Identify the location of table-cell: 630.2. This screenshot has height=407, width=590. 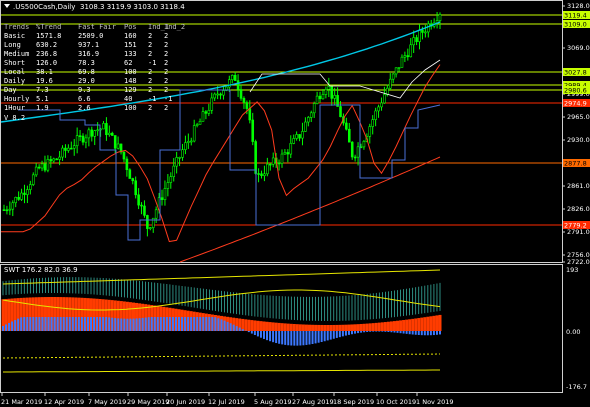
(46, 45).